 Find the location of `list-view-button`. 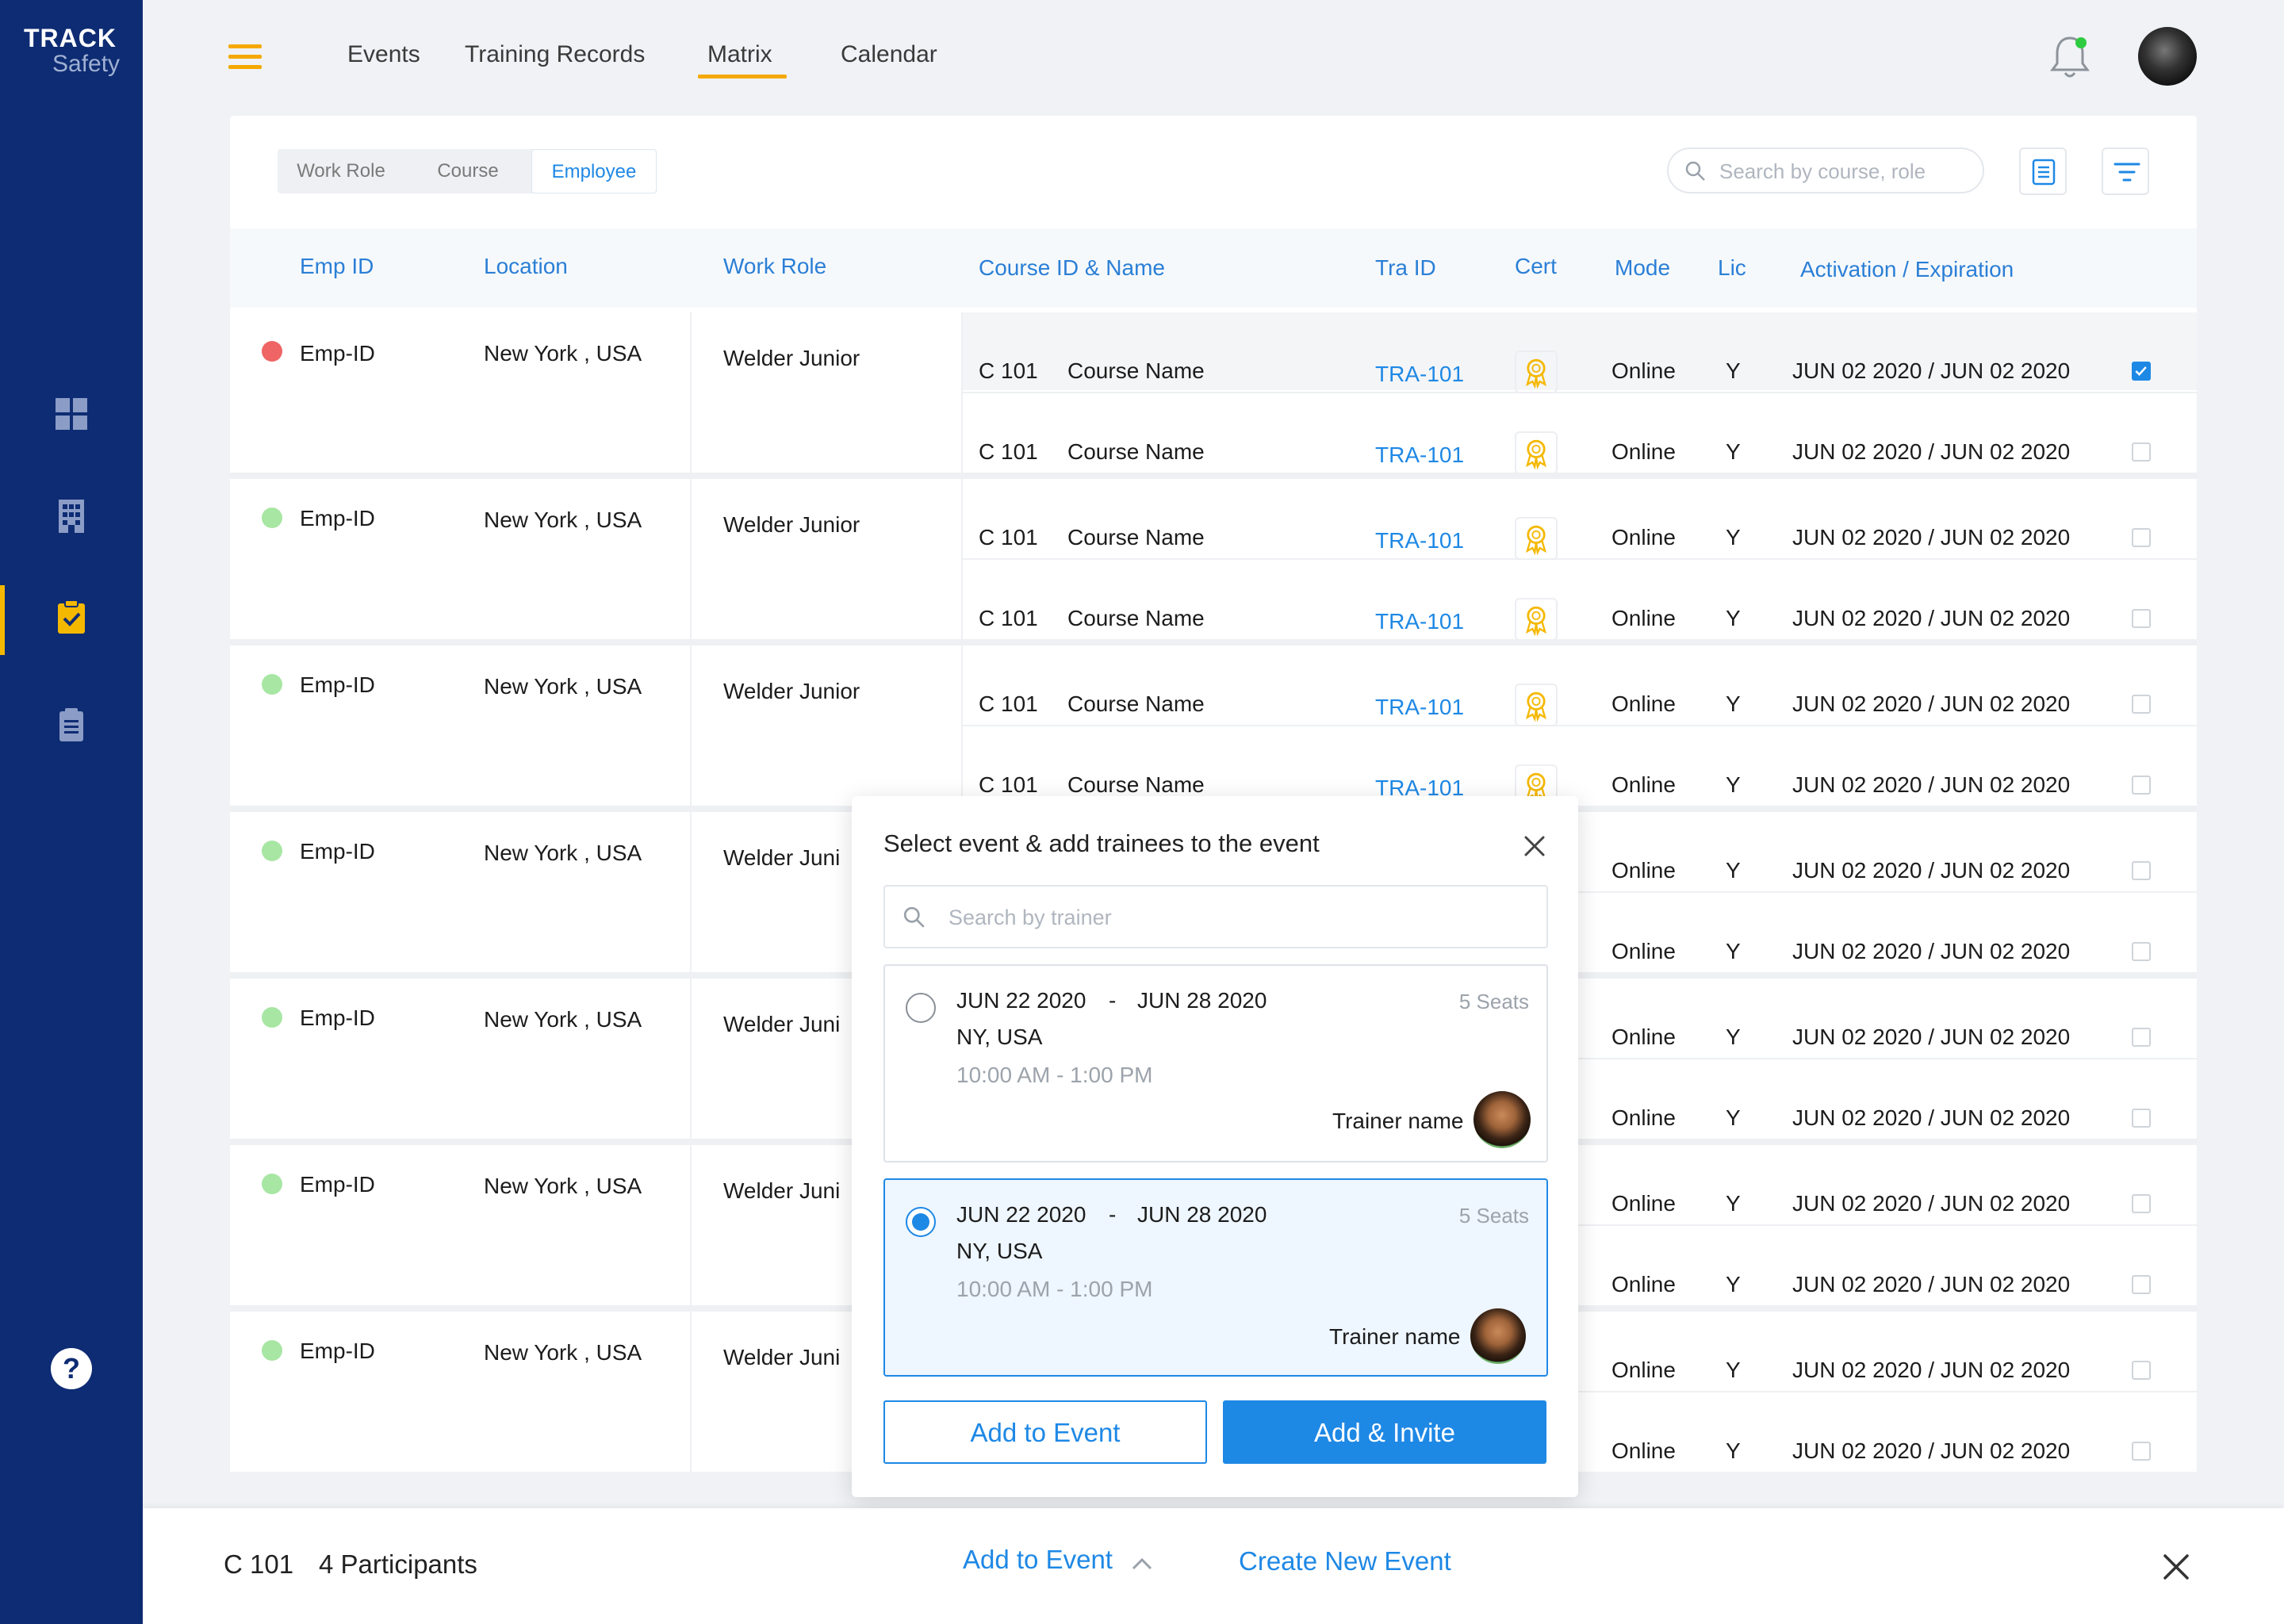

list-view-button is located at coordinates (2043, 171).